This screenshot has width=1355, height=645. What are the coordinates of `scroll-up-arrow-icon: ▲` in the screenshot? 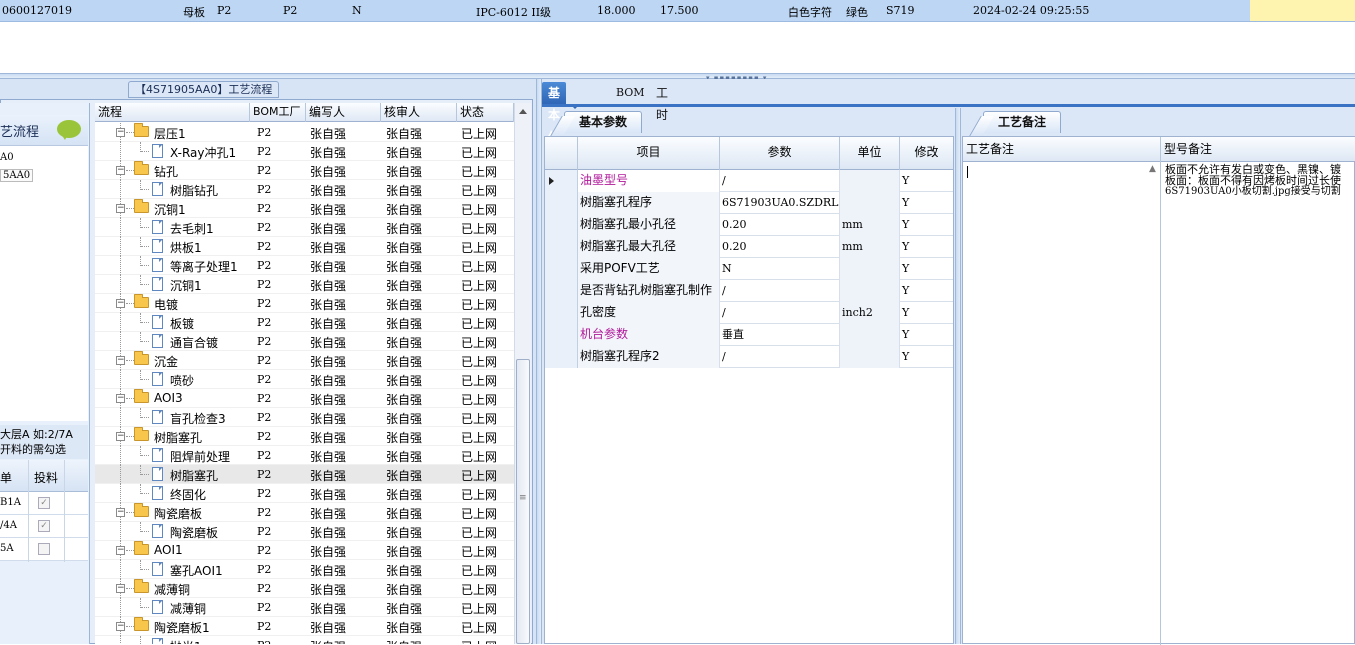 It's located at (1154, 171).